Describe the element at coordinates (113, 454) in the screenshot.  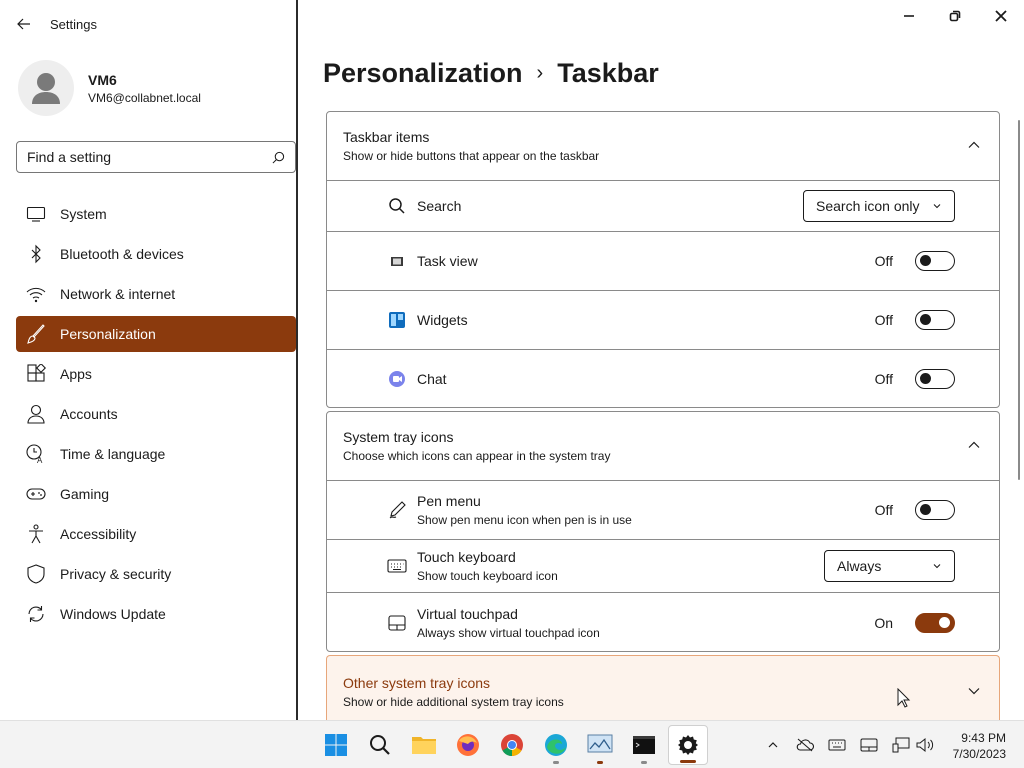
I see `sidebar-item-label: Time & language` at that location.